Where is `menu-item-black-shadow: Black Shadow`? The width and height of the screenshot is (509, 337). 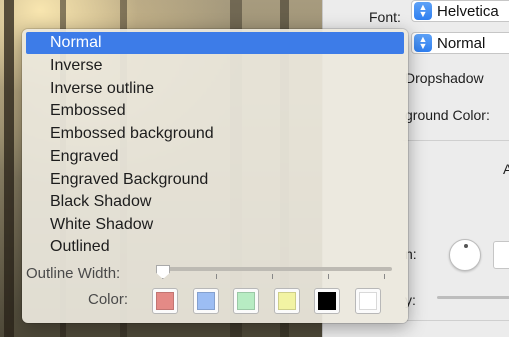
menu-item-black-shadow: Black Shadow is located at coordinates (215, 202).